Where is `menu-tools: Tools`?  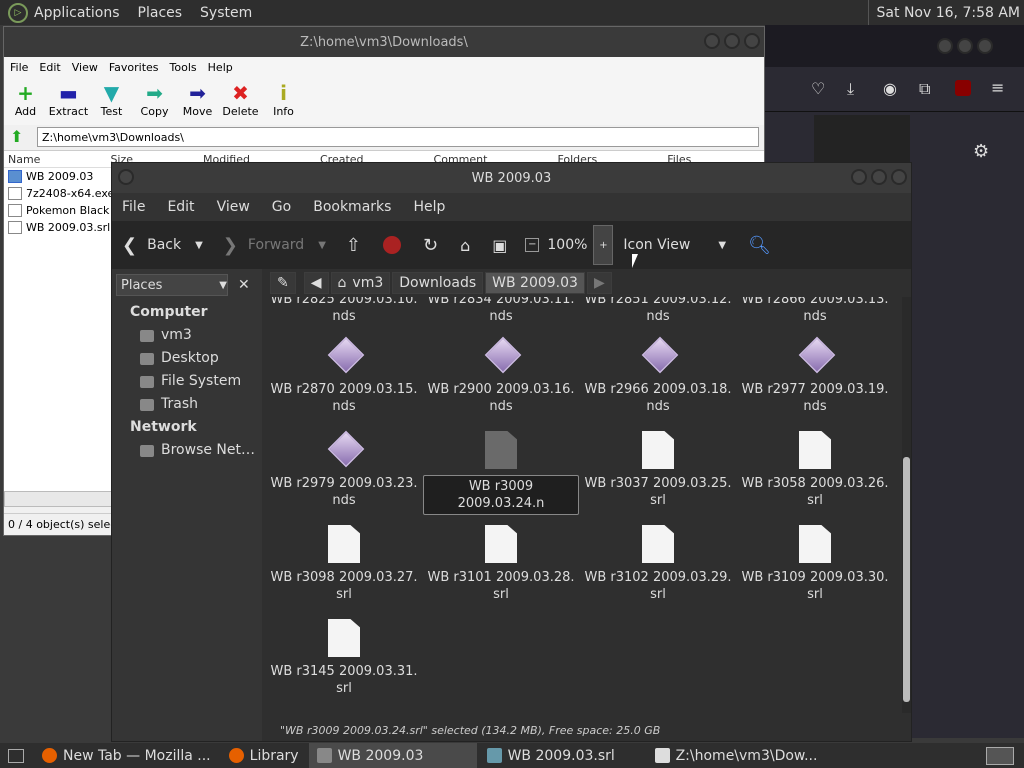 menu-tools: Tools is located at coordinates (183, 67).